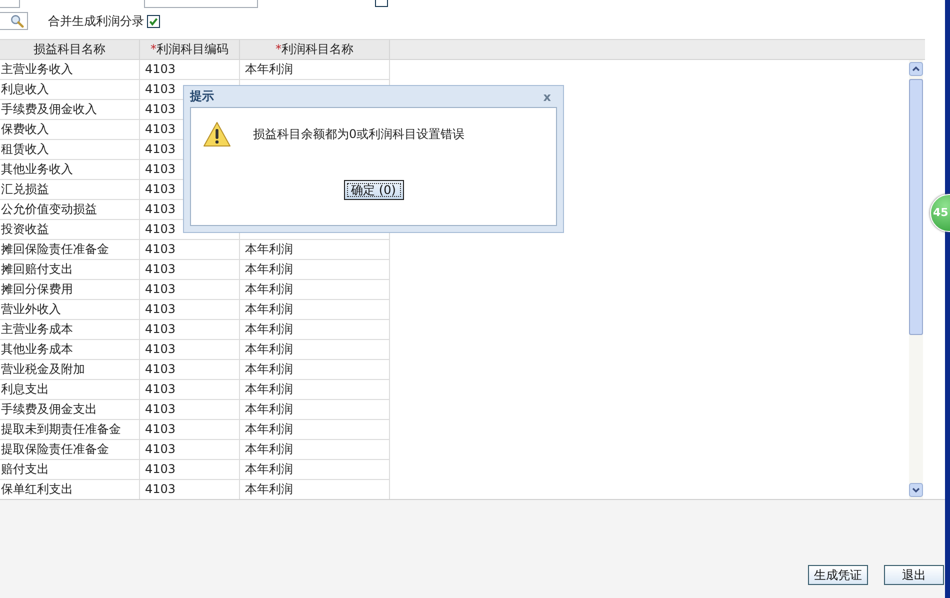 The height and width of the screenshot is (598, 950). What do you see at coordinates (70, 310) in the screenshot?
I see `table-cell: 营业外收入` at bounding box center [70, 310].